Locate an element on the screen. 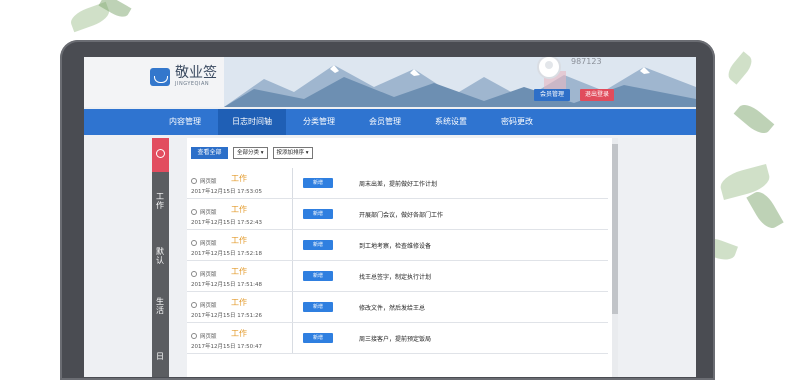 The height and width of the screenshot is (380, 803). row-time: 2017年12月15日 17:52:43 is located at coordinates (226, 223).